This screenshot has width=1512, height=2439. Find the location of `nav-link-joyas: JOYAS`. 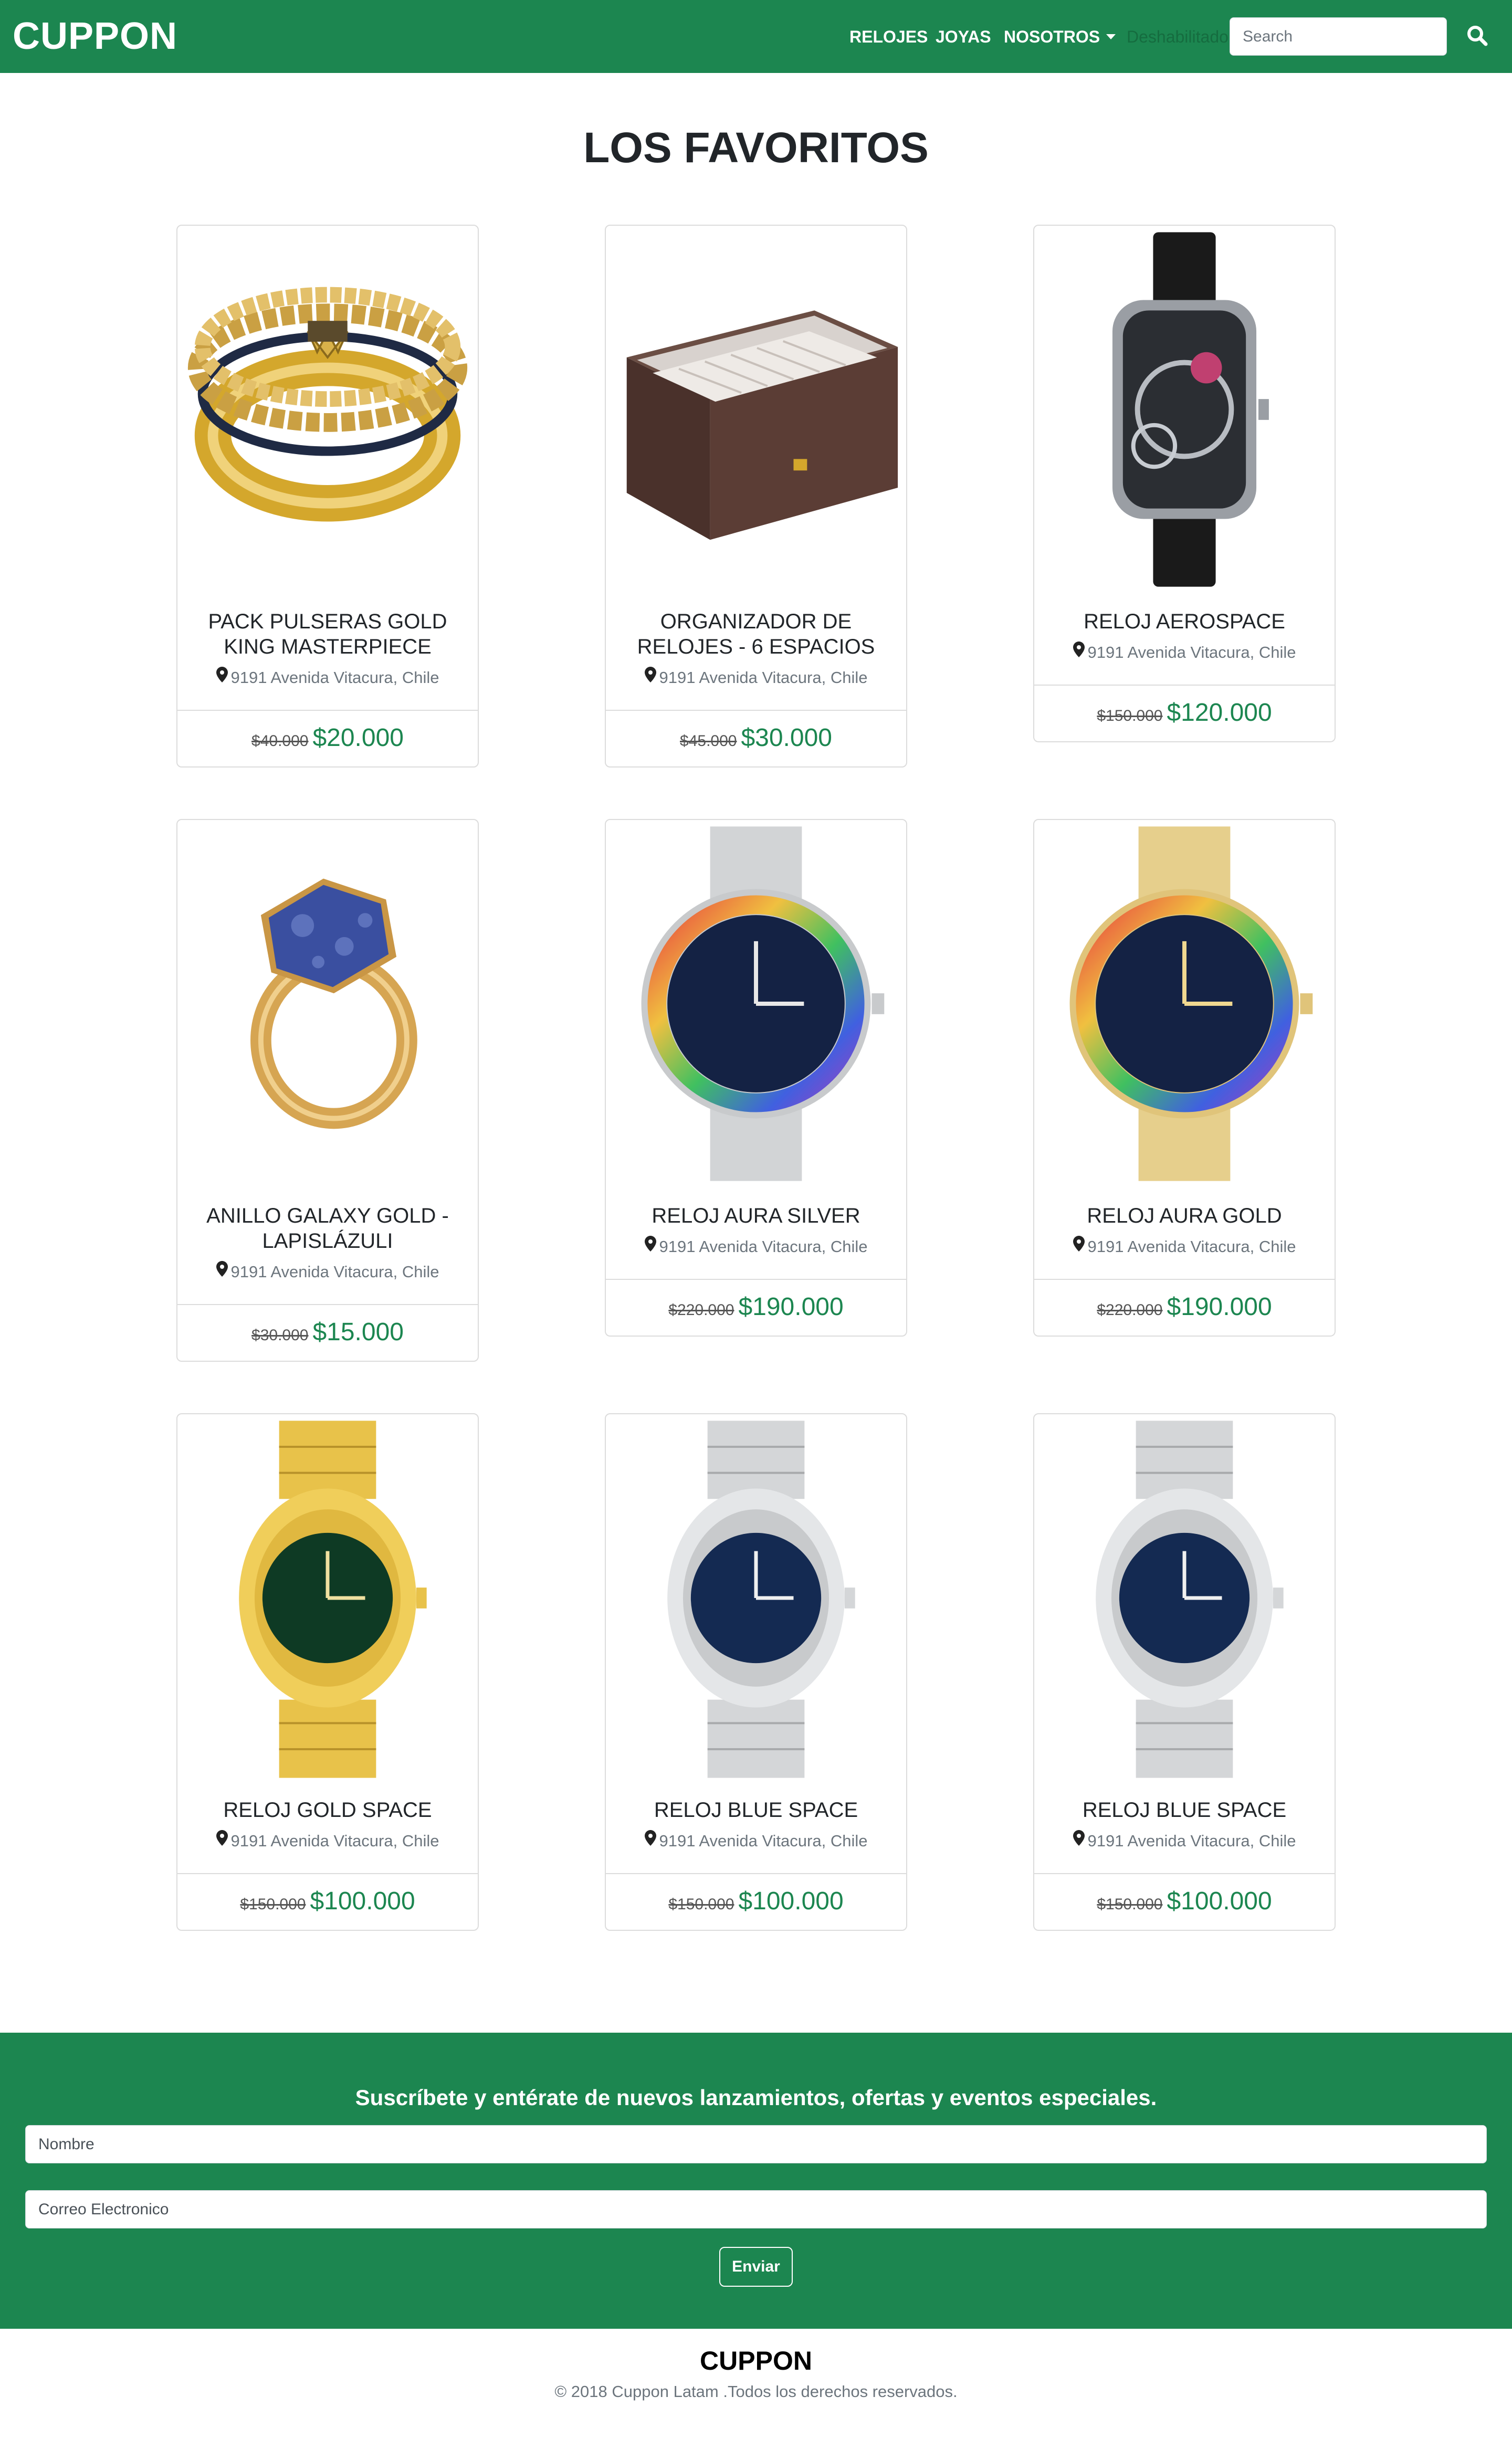

nav-link-joyas: JOYAS is located at coordinates (963, 36).